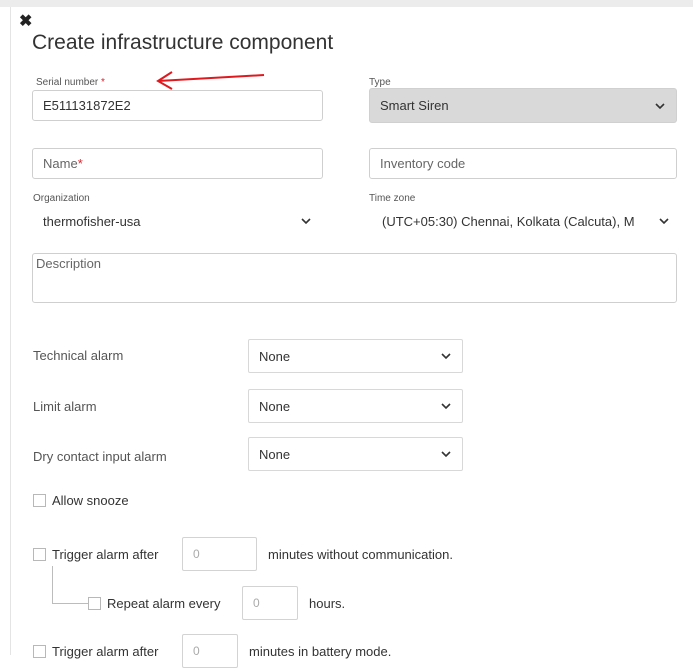  Describe the element at coordinates (10, 331) in the screenshot. I see `left-border` at that location.